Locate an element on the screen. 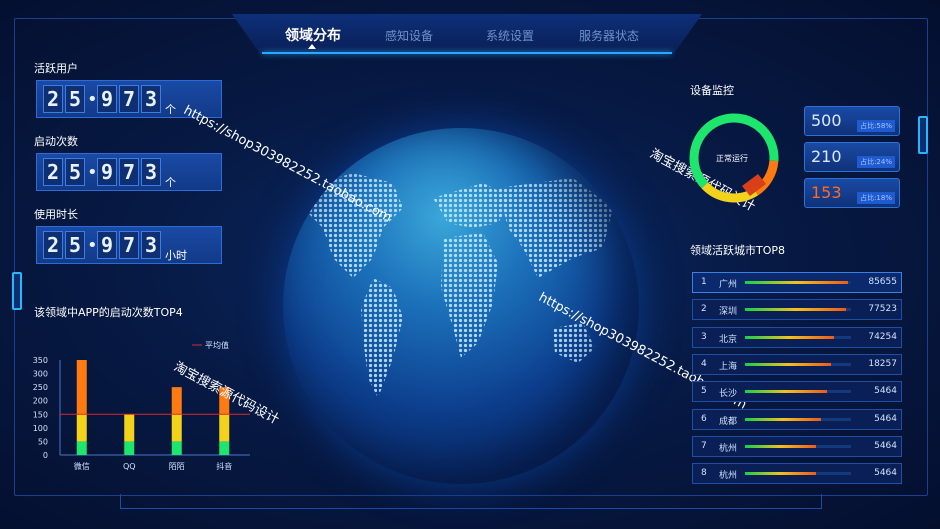 The height and width of the screenshot is (529, 940). rank-city: 杭州 is located at coordinates (728, 476).